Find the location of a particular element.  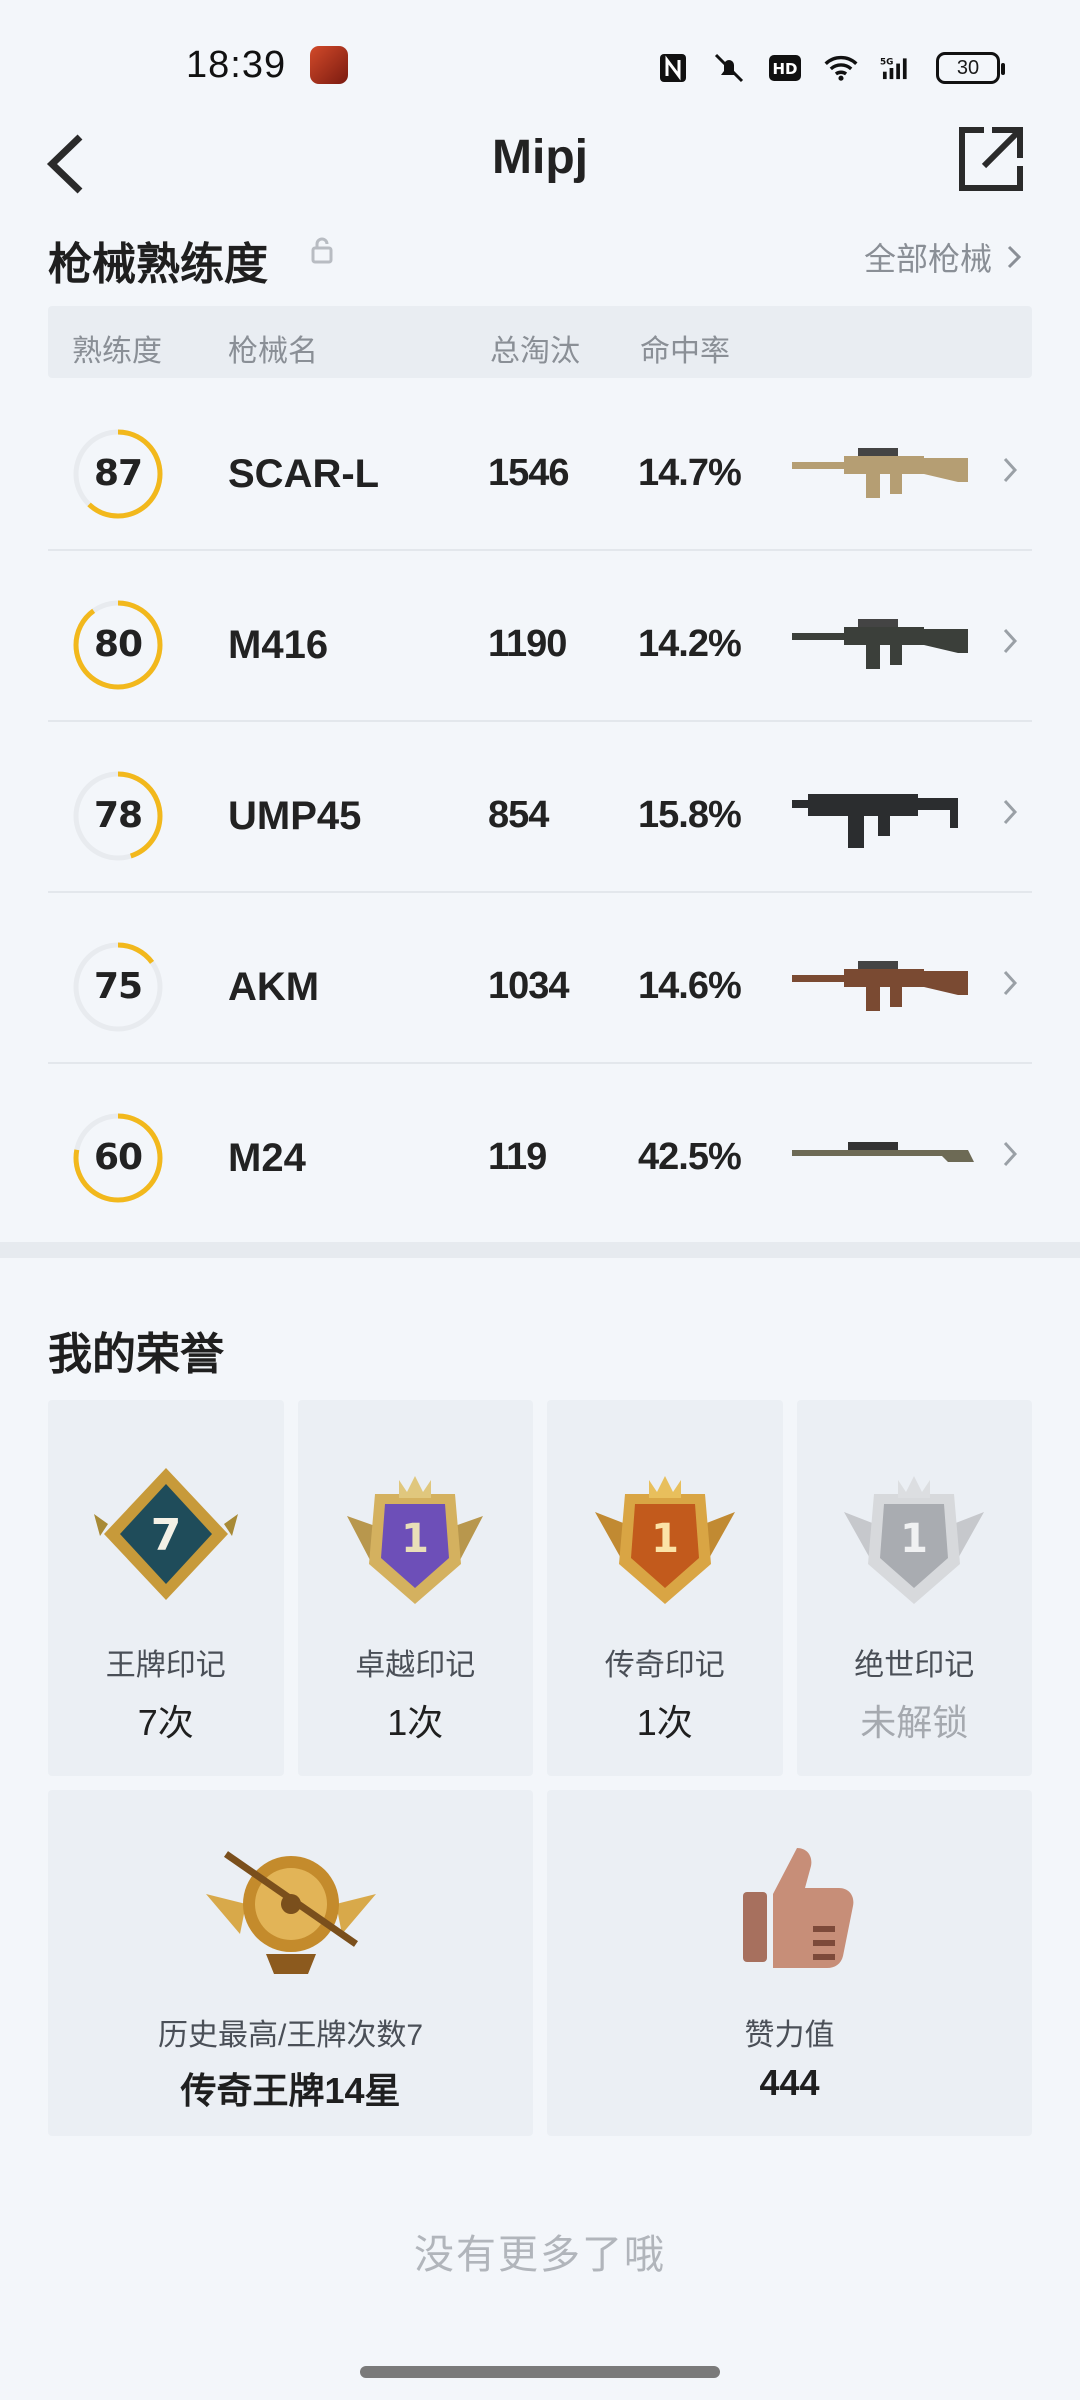

honor-card-peerless: 1 绝世印记 未解锁 is located at coordinates (914, 1588).